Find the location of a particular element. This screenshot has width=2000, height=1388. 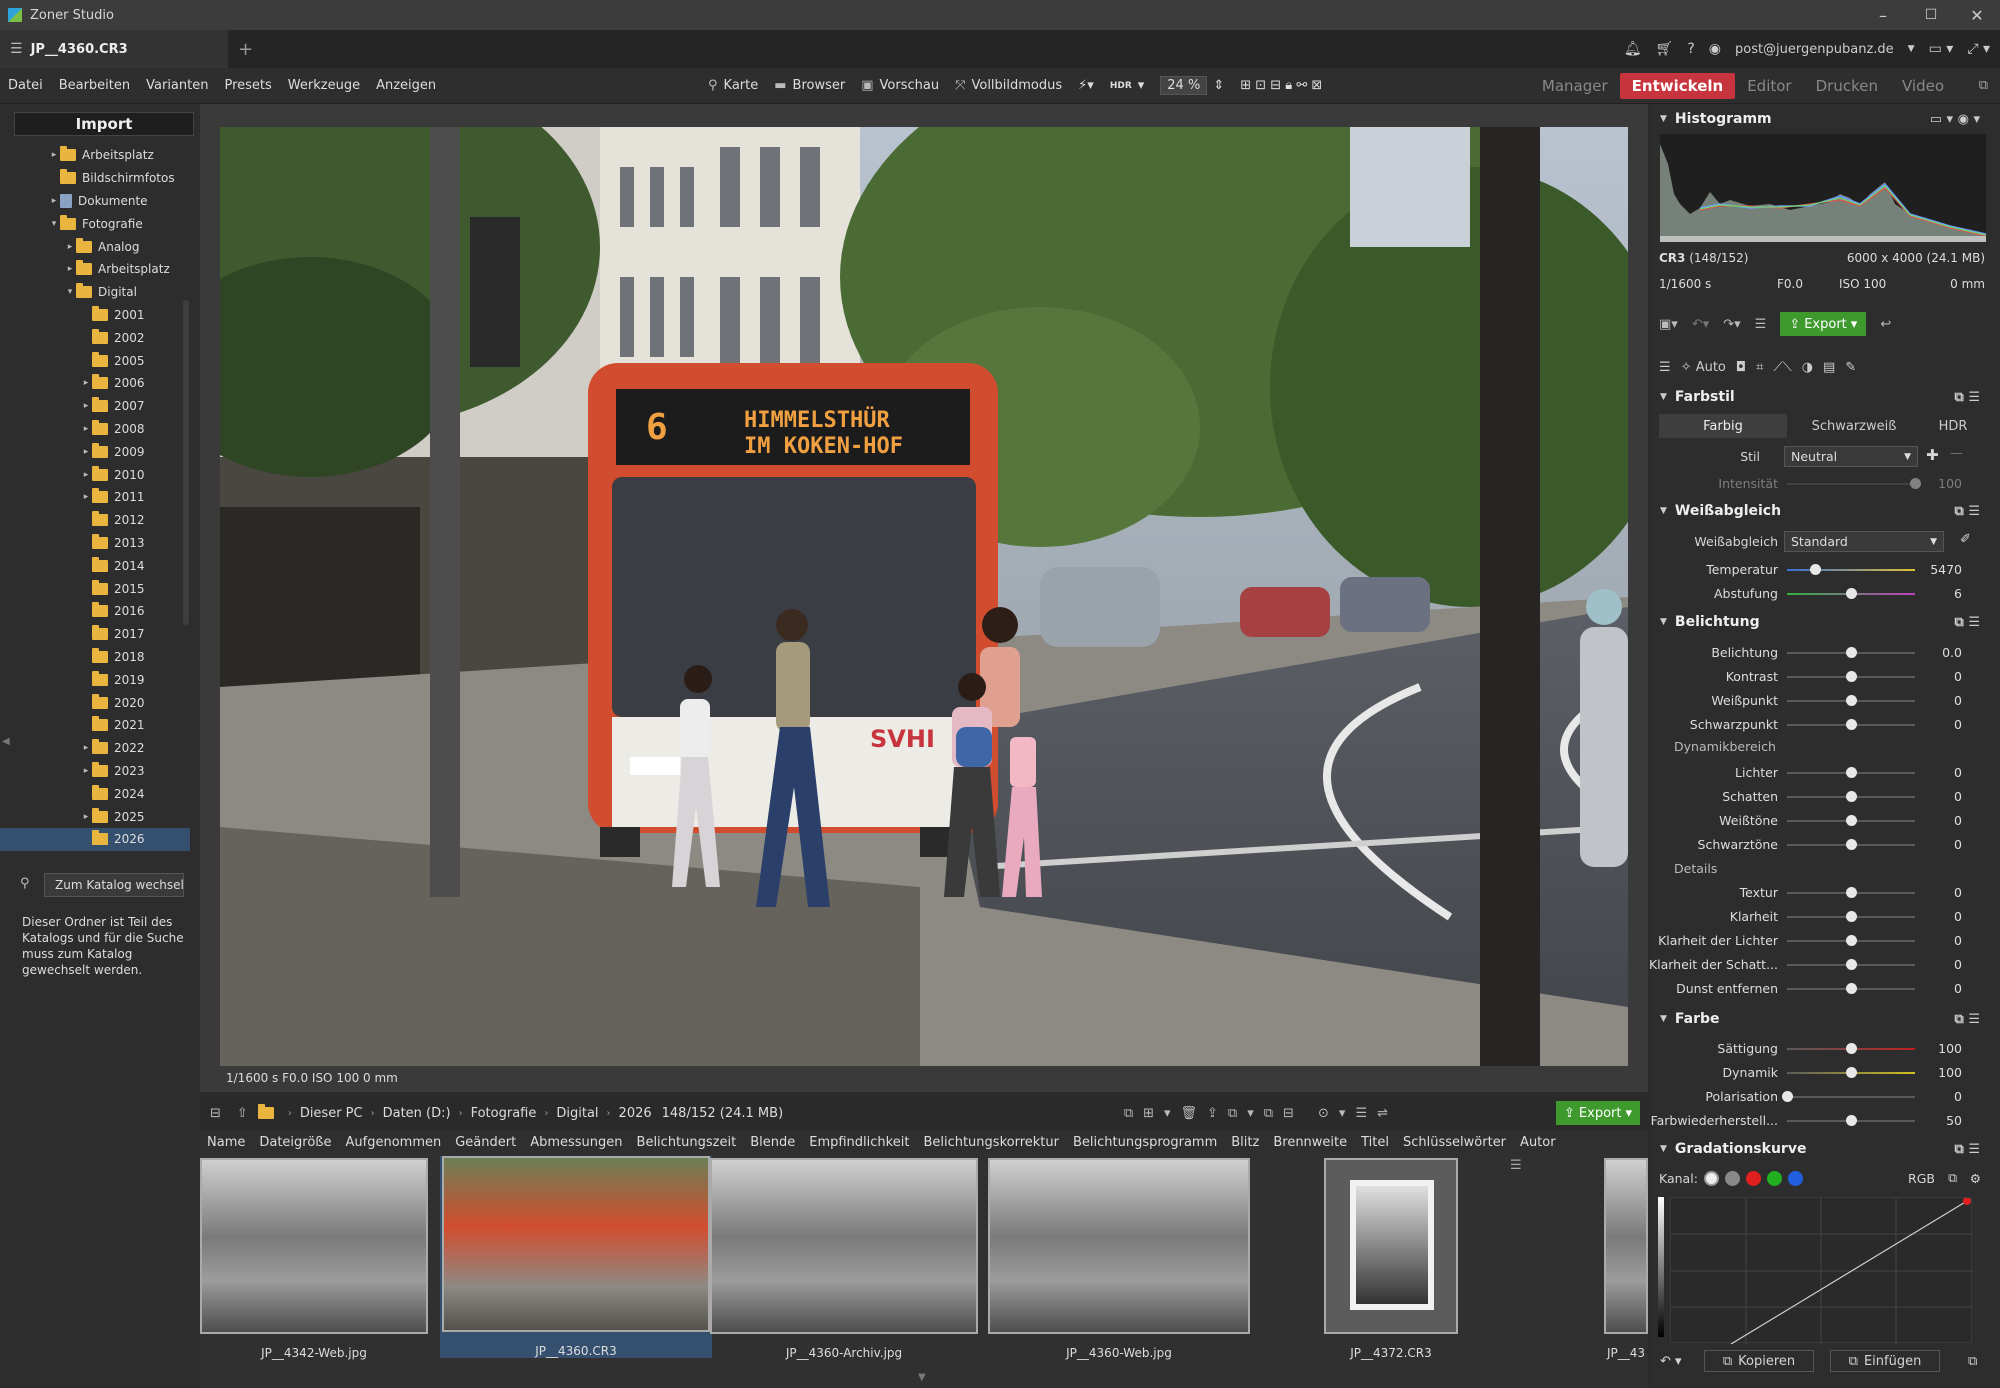

slider-value: 6 is located at coordinates (1958, 593).